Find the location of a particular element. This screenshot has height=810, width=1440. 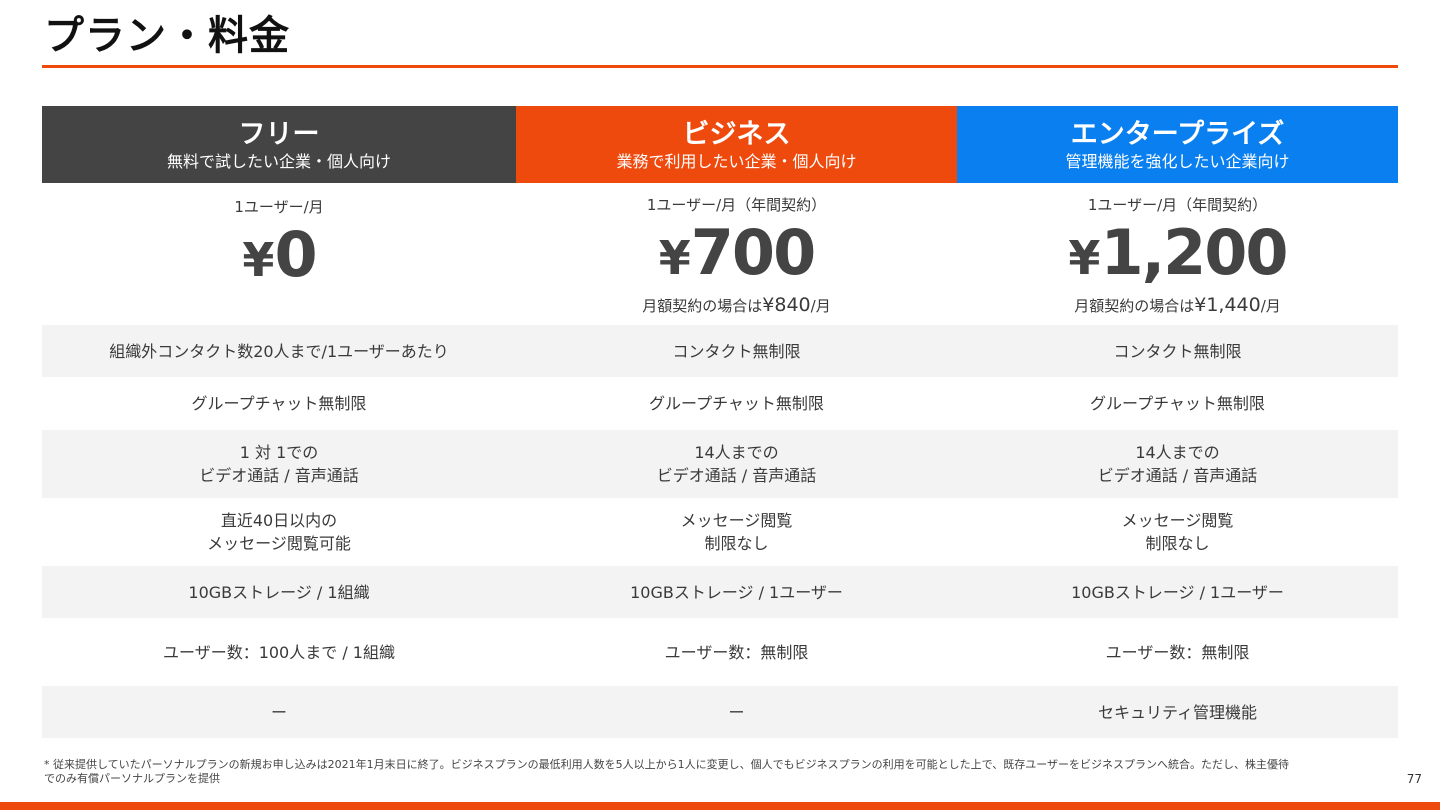

price-unit: 1ユーザー/月 is located at coordinates (279, 207).